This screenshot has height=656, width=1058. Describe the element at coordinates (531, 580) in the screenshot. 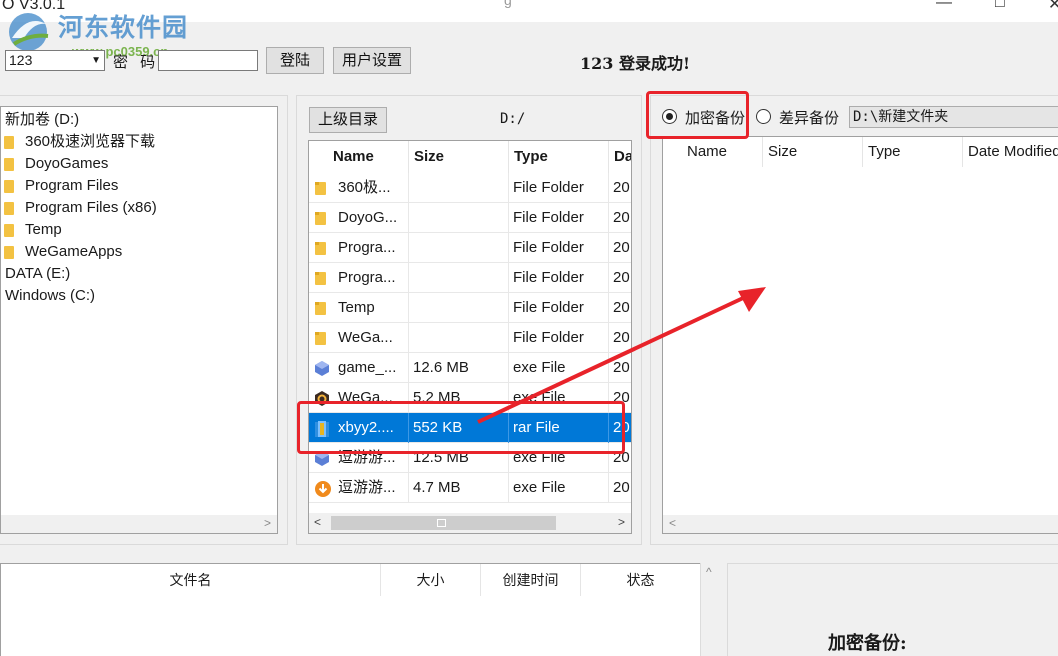

I see `column-created: 创建时间` at that location.